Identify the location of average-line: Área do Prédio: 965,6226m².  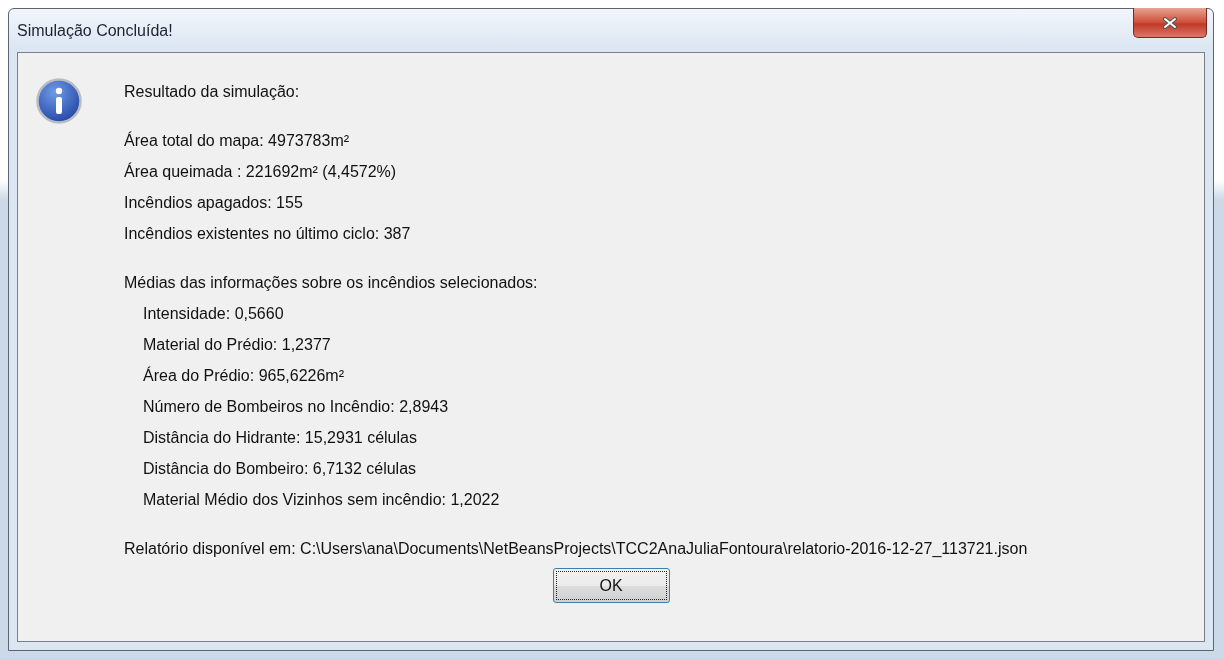
(243, 375).